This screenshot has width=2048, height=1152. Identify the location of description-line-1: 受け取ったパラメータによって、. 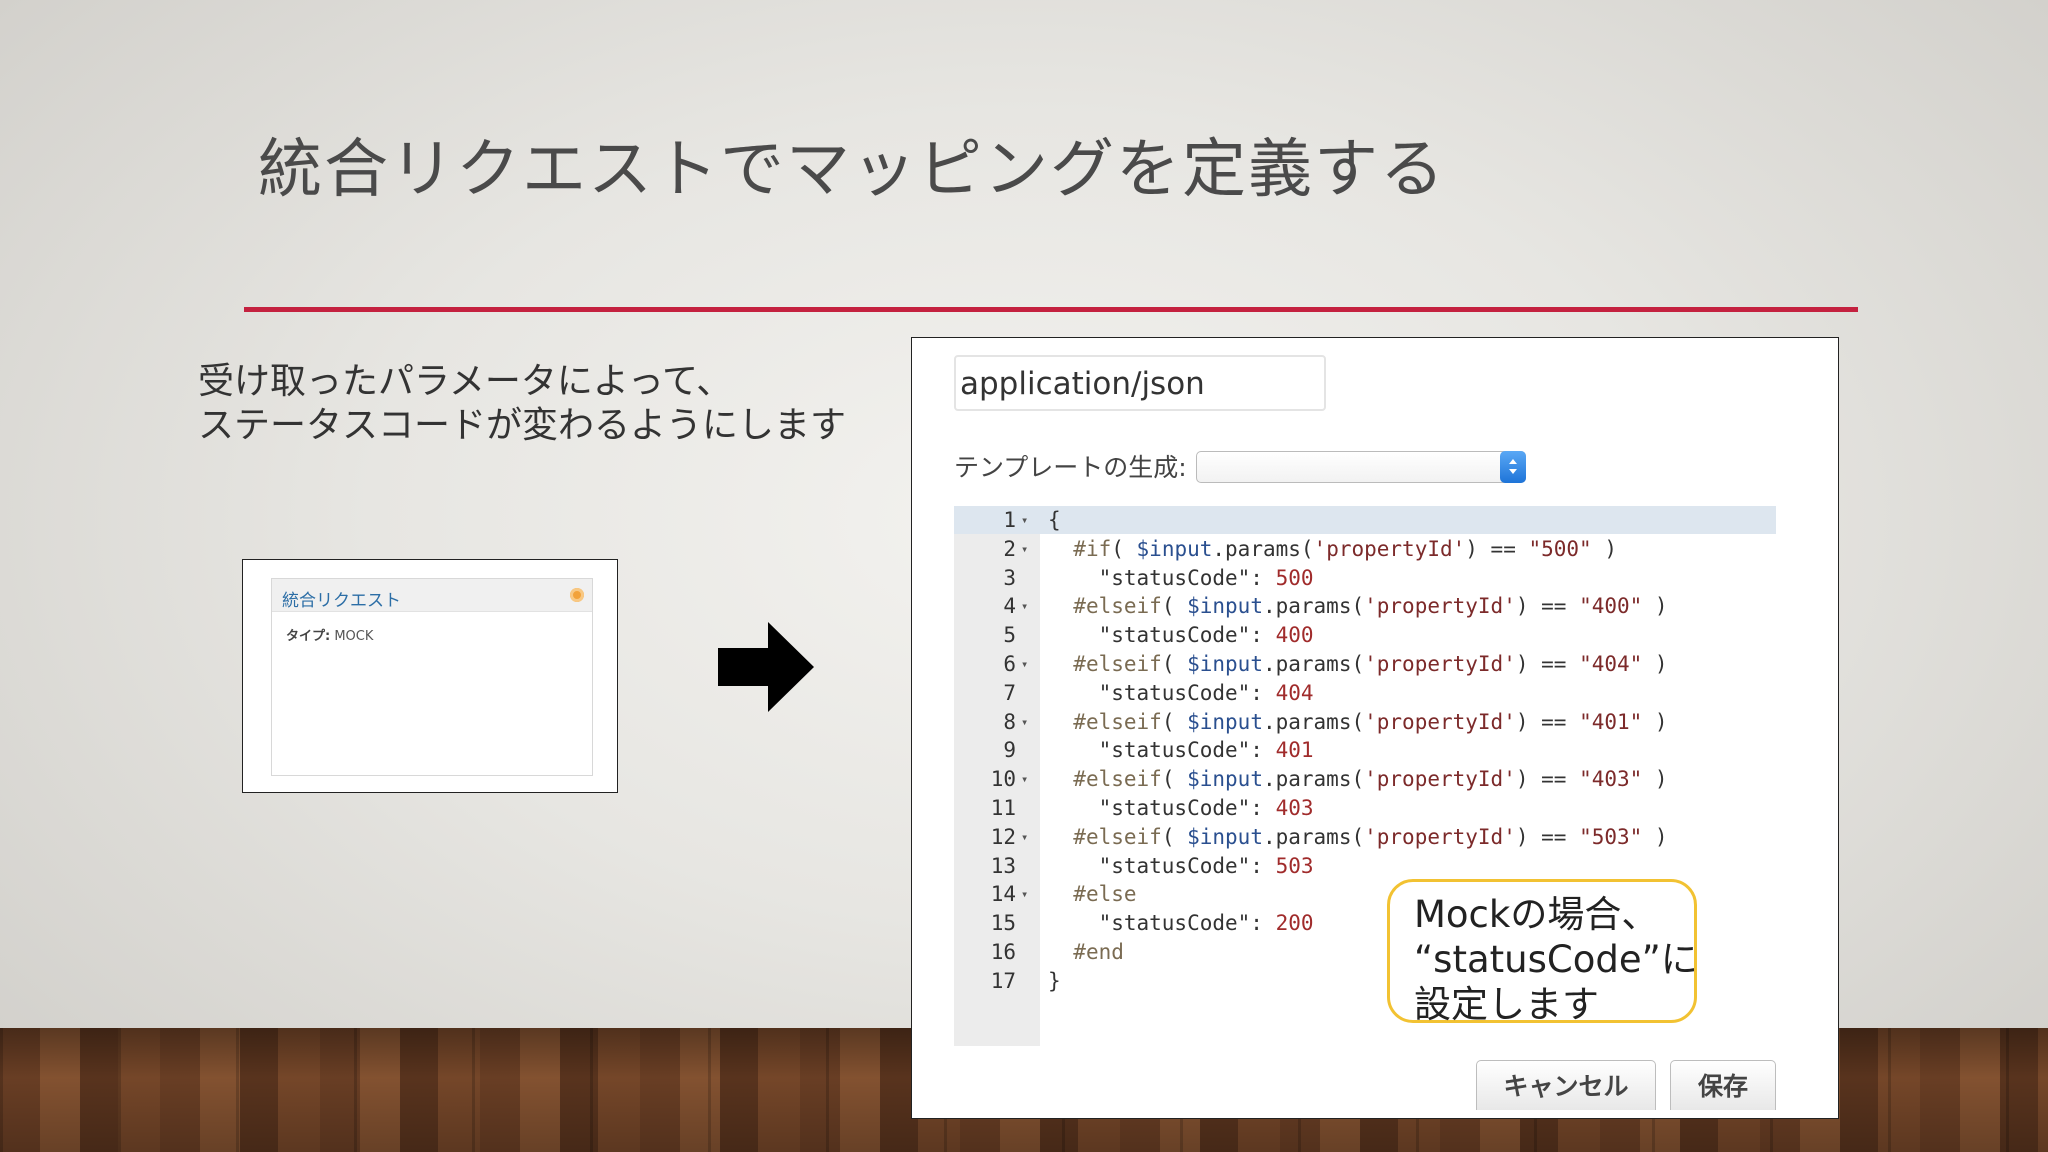
(465, 381).